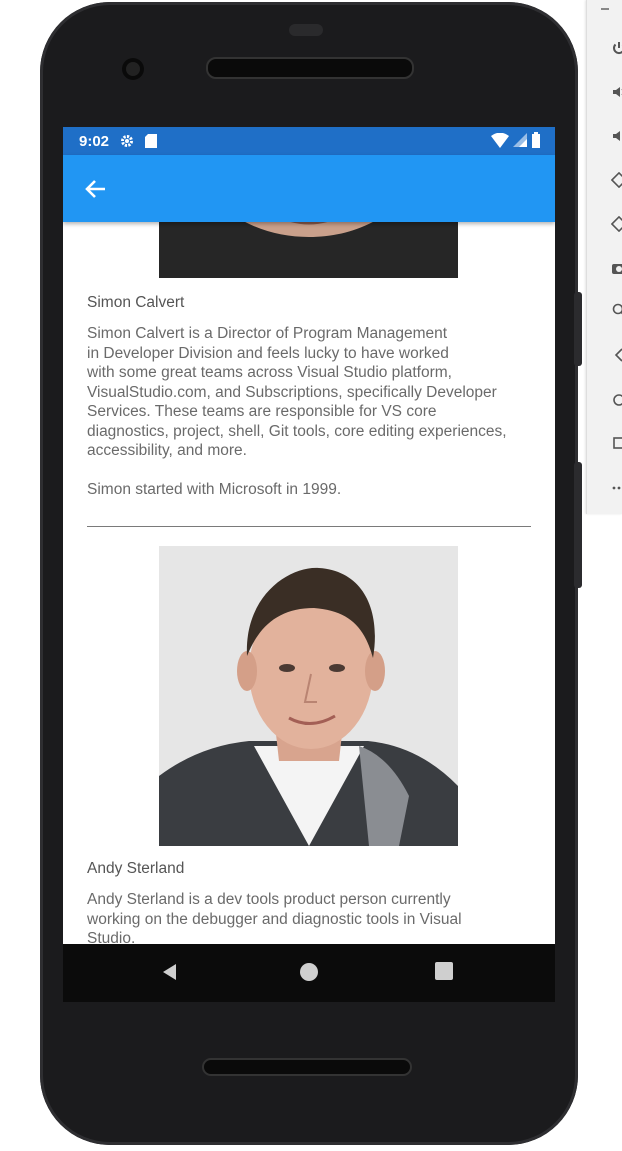 Image resolution: width=622 pixels, height=1151 pixels. Describe the element at coordinates (578, 329) in the screenshot. I see `volume-button` at that location.